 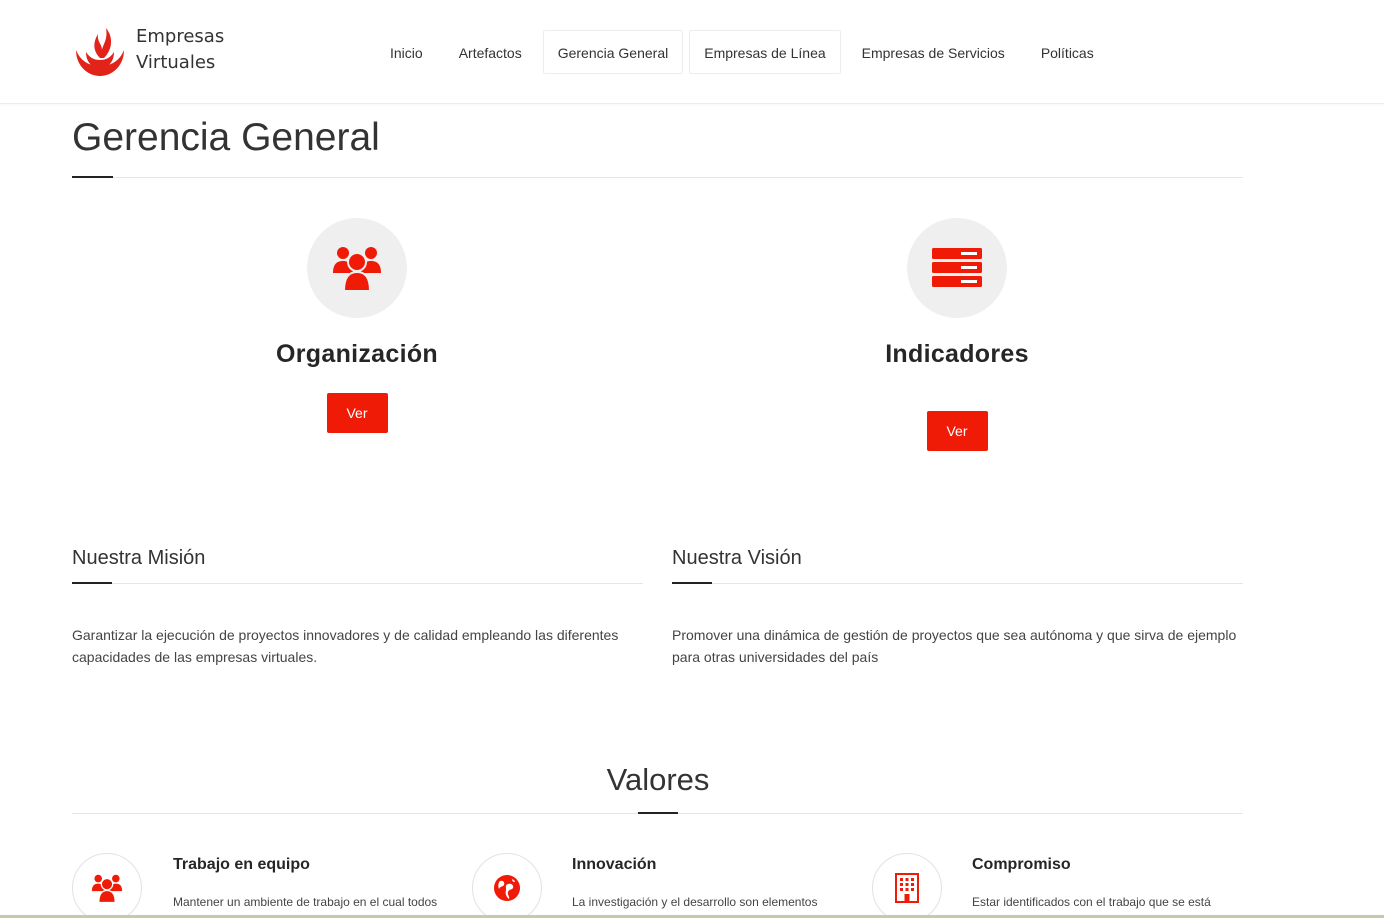 What do you see at coordinates (933, 52) in the screenshot?
I see `nav-item-empresas-de-servicios: Empresas de Servicios` at bounding box center [933, 52].